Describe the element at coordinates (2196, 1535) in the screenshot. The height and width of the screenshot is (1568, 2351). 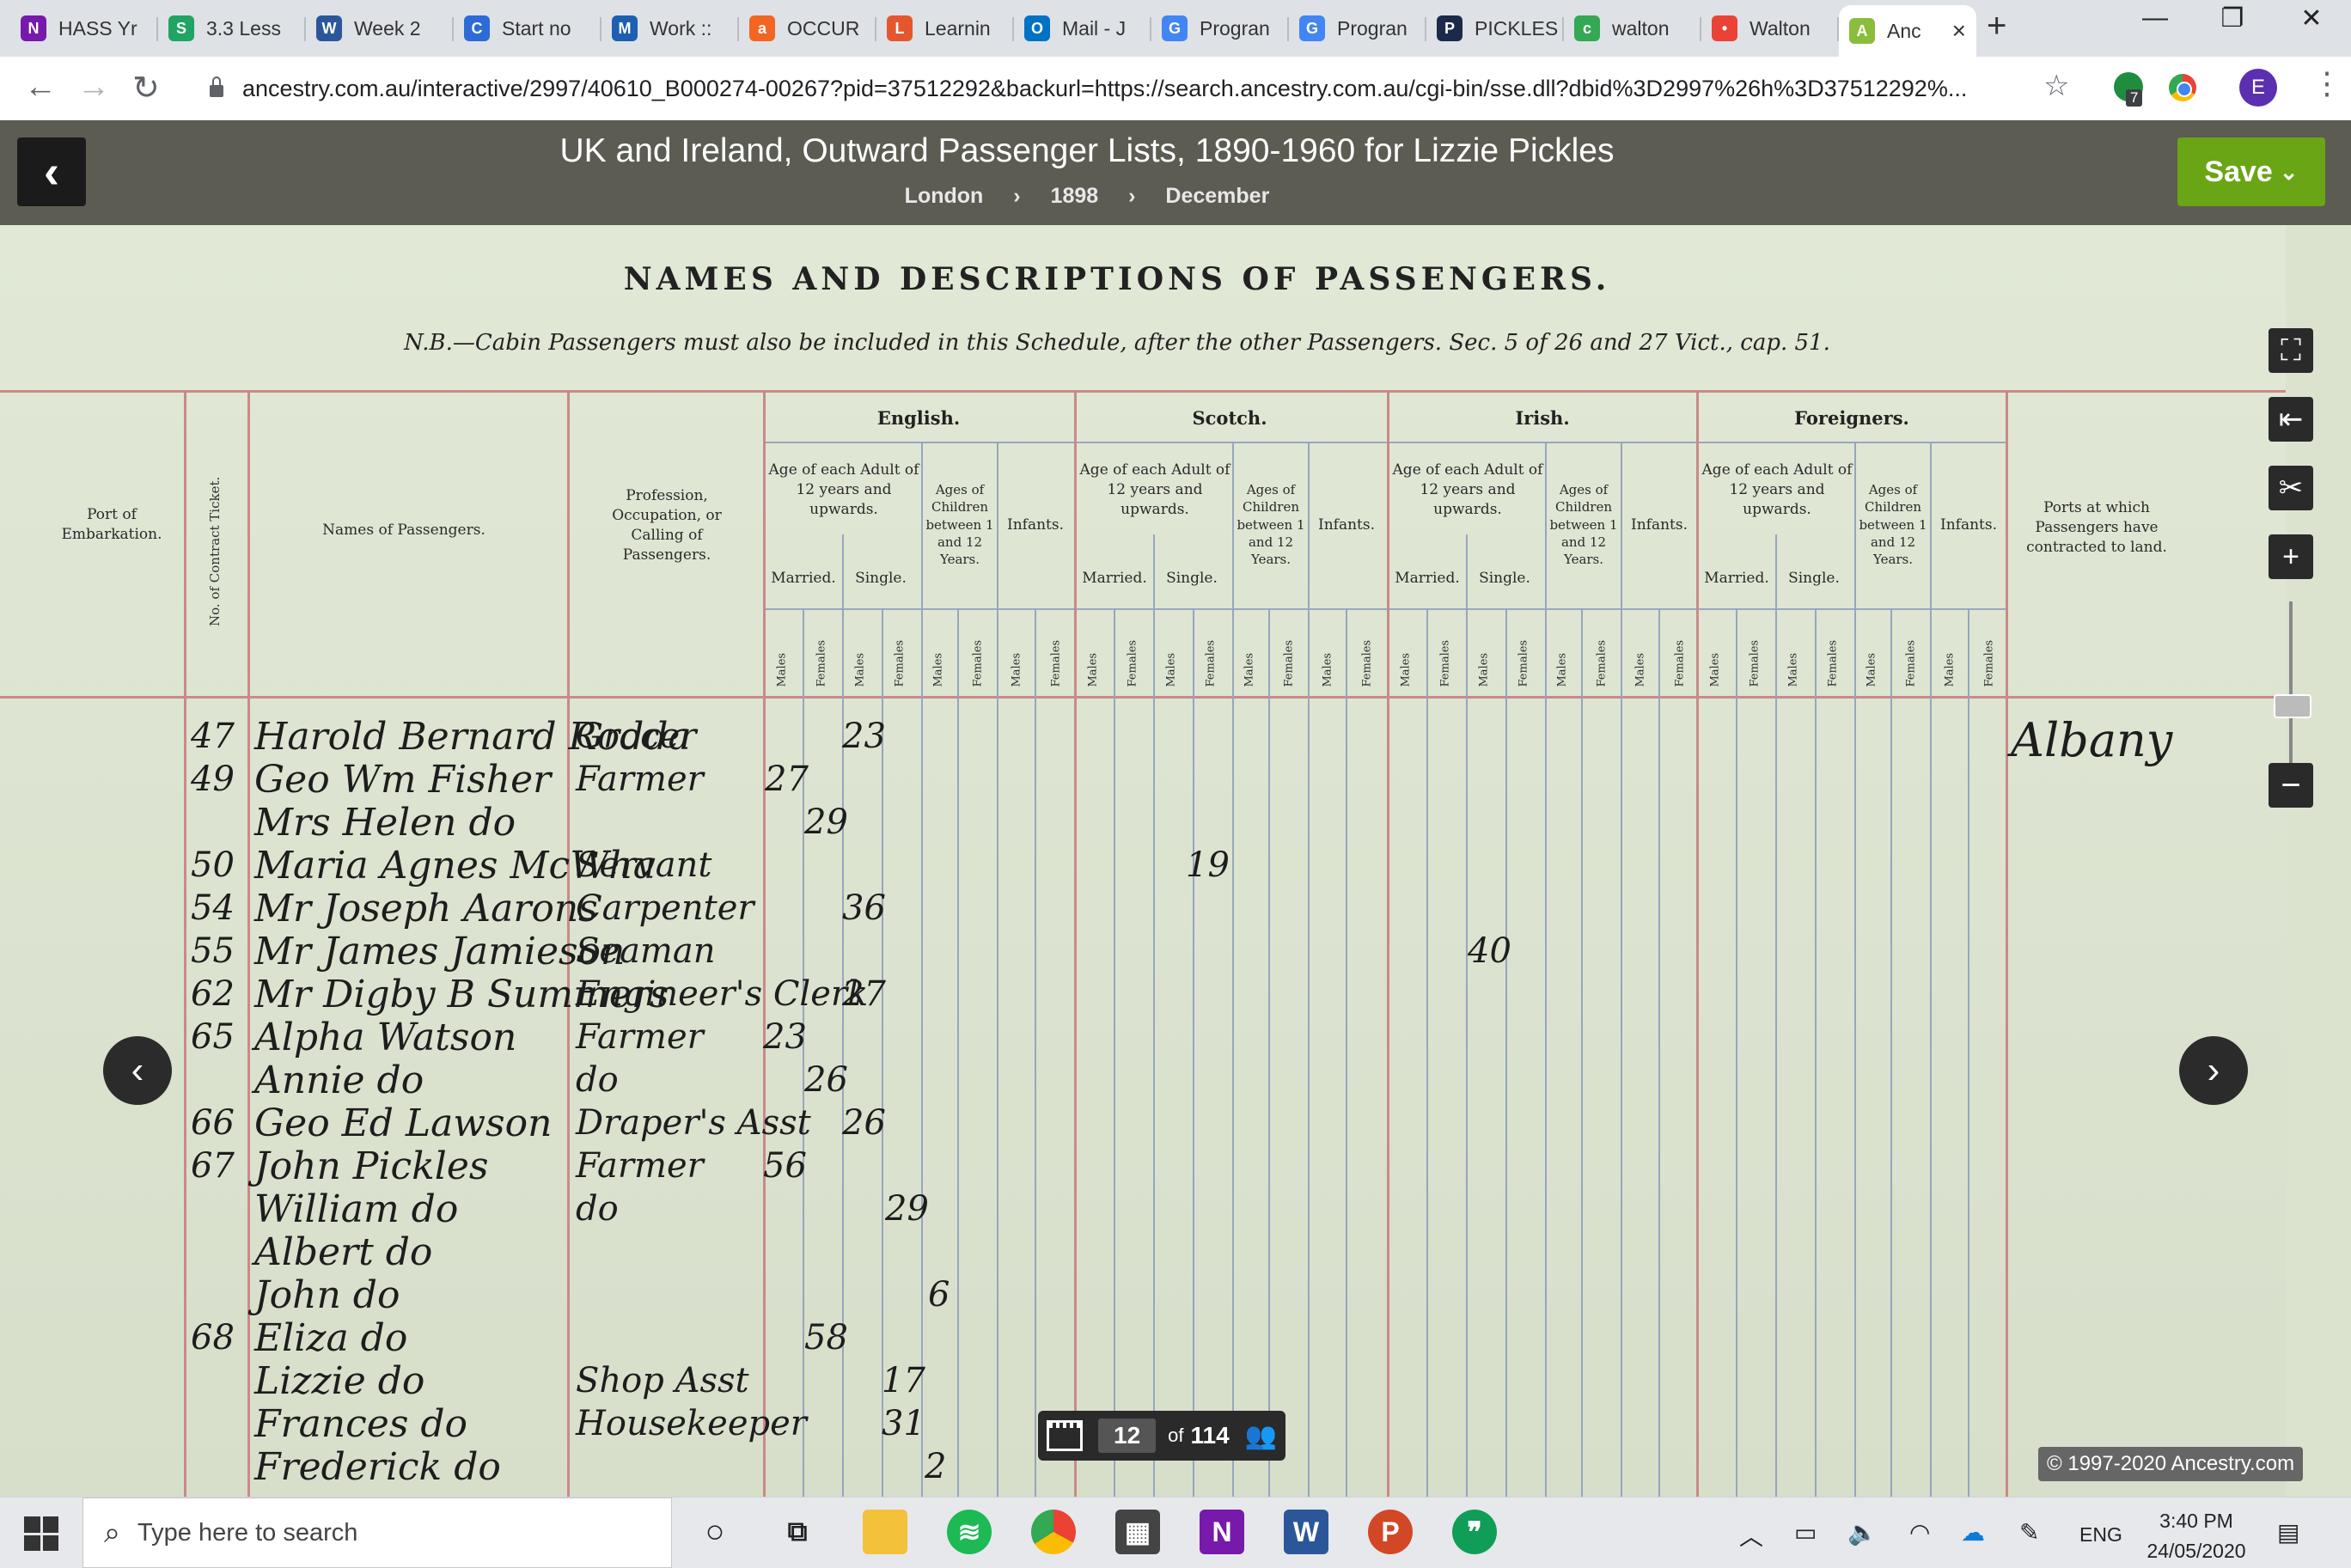
I see `taskbar-clock: 3:40 PM 24/05/2020` at that location.